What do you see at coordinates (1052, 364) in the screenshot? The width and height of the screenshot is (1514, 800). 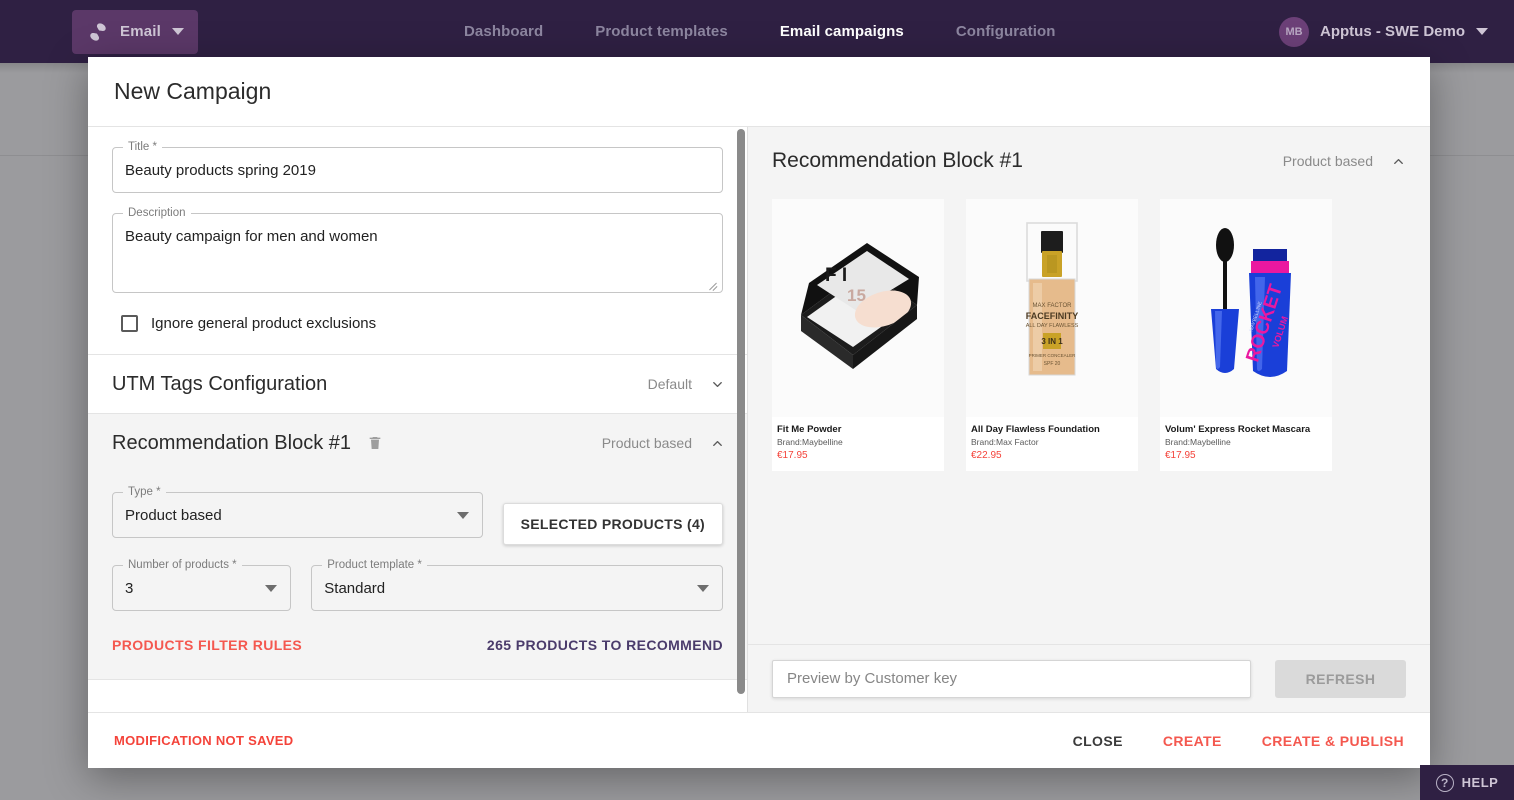 I see `svg-text: SPF 20` at bounding box center [1052, 364].